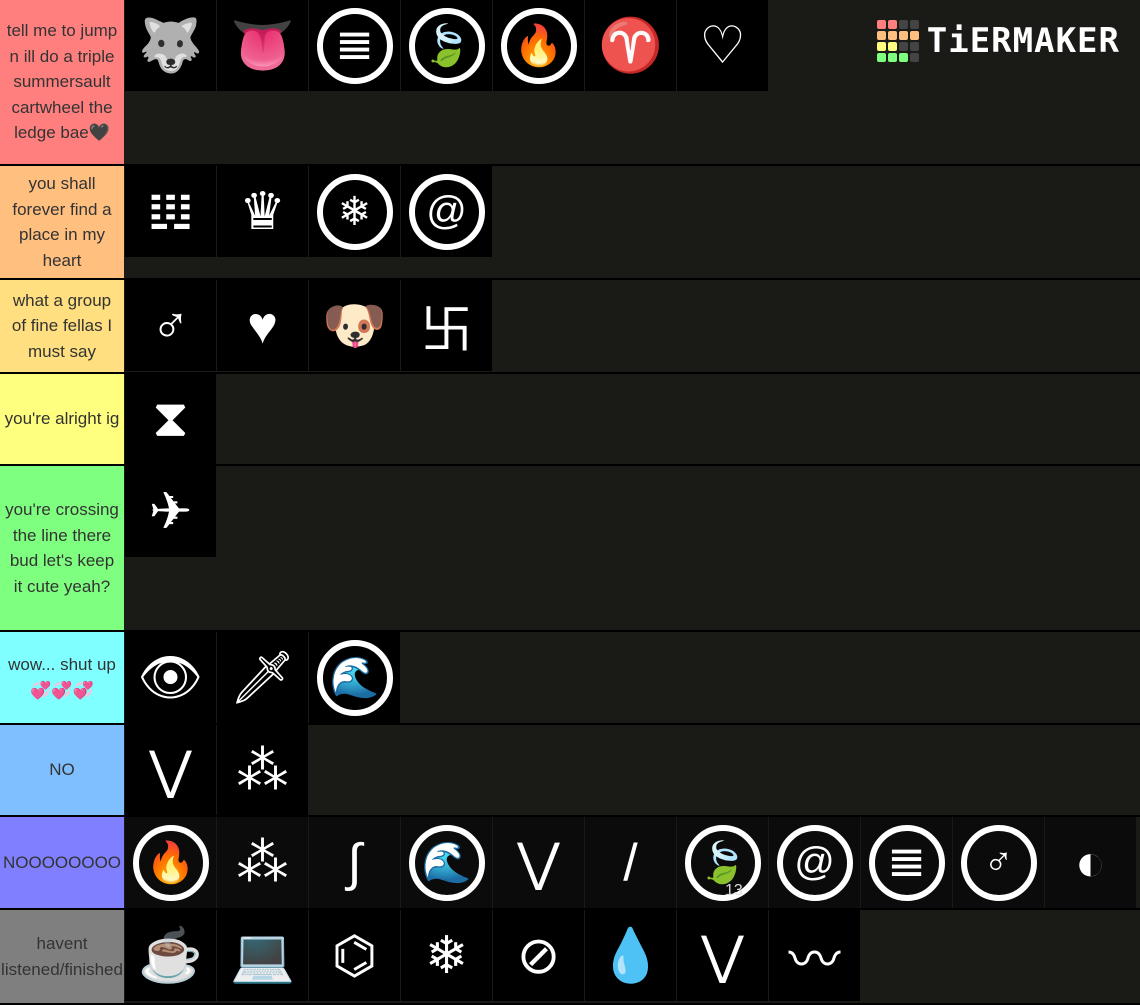 The width and height of the screenshot is (1140, 1005). What do you see at coordinates (62, 419) in the screenshot?
I see `tier-label: you're alright ig` at bounding box center [62, 419].